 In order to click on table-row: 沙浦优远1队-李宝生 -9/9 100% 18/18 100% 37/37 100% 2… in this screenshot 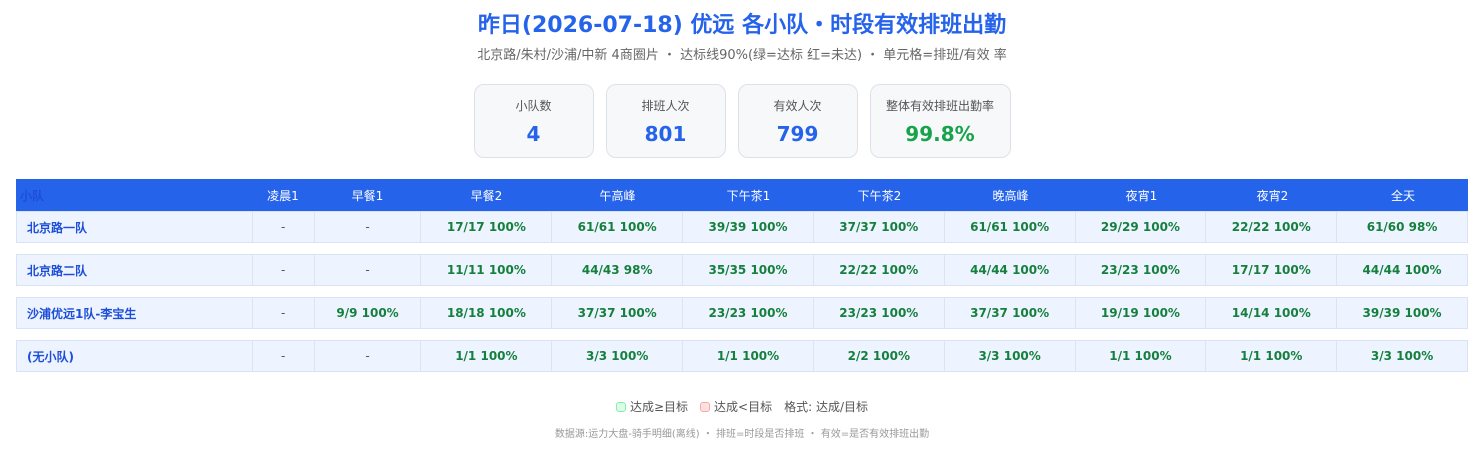, I will do `click(742, 313)`.